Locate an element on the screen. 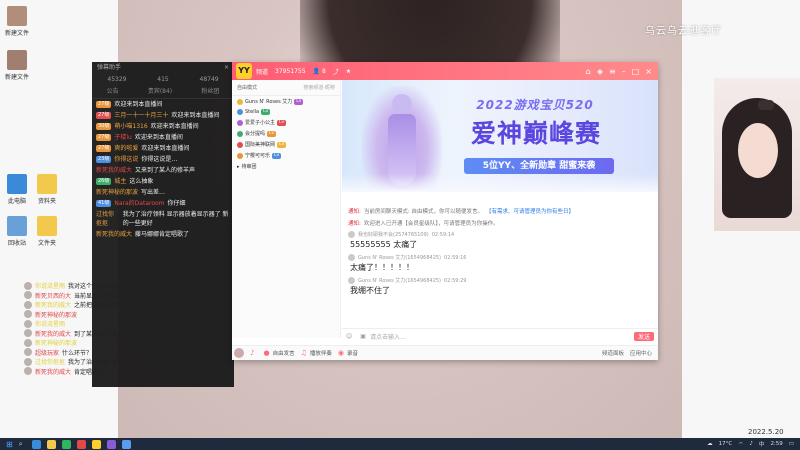  overlay-message: 新死神秘的那波 is located at coordinates (52, 342).